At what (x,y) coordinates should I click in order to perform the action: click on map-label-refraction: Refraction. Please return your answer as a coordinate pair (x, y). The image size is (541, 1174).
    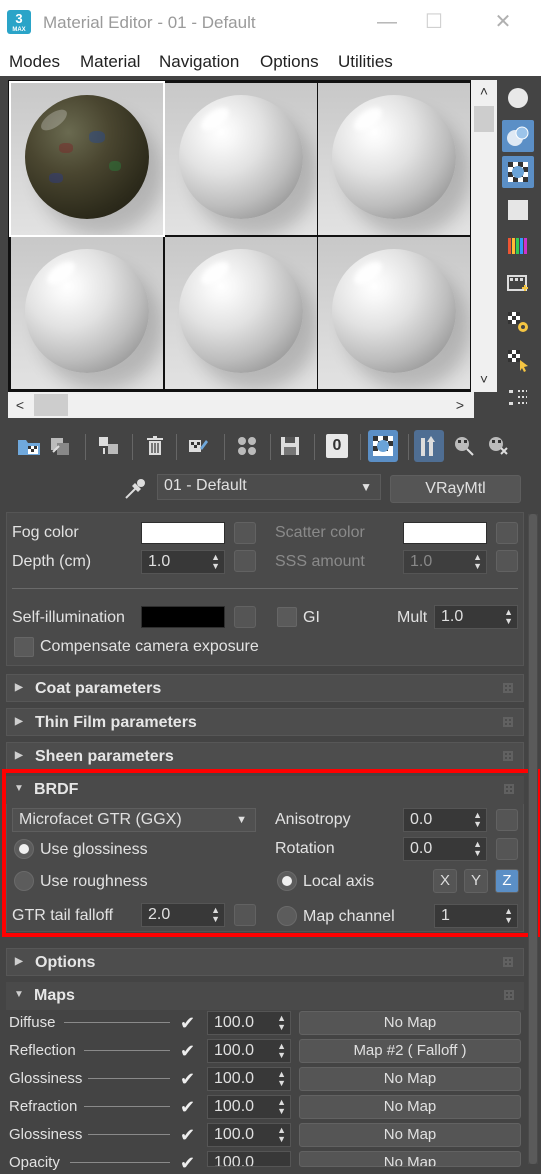
    Looking at the image, I should click on (43, 1106).